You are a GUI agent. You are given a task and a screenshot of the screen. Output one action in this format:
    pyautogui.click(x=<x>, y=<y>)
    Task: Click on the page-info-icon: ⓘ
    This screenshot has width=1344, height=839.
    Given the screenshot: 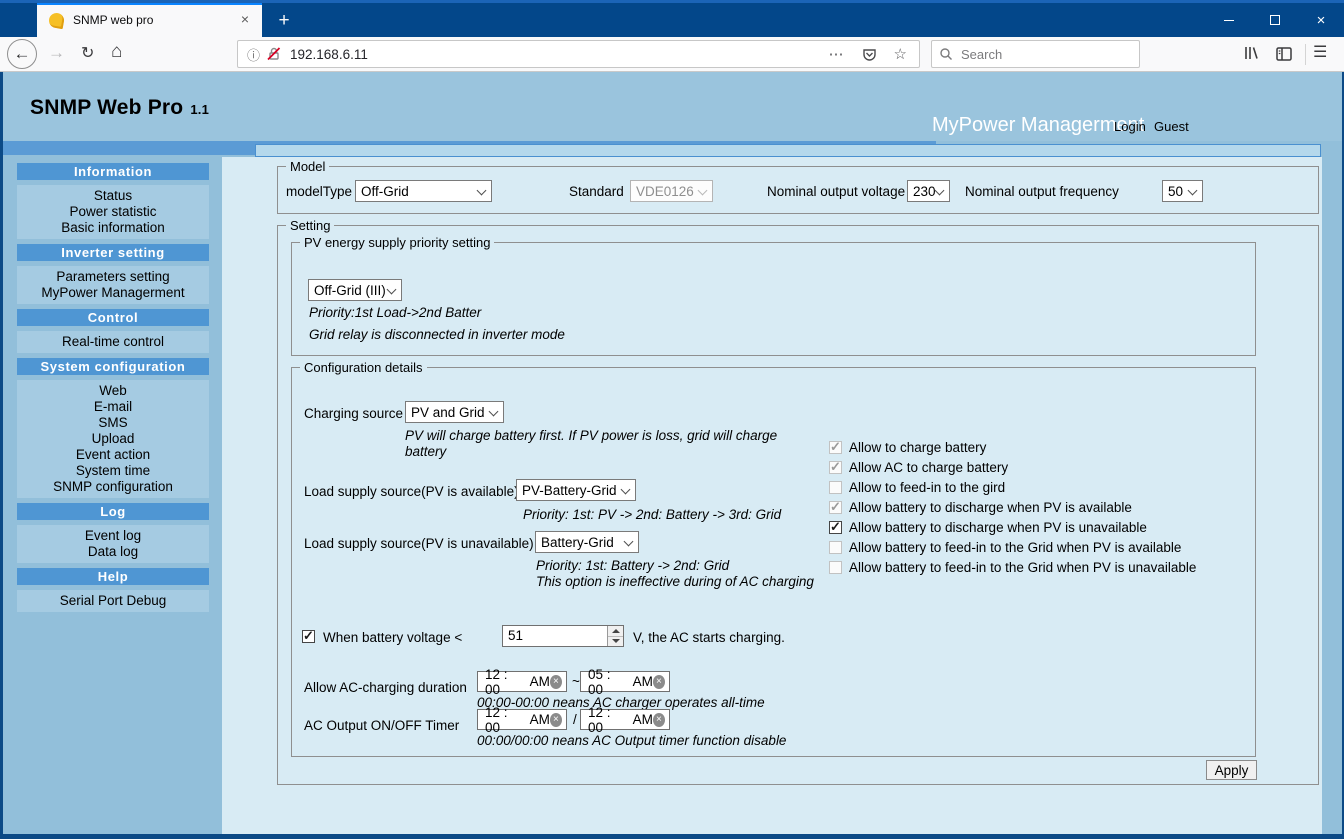 What is the action you would take?
    pyautogui.click(x=253, y=54)
    